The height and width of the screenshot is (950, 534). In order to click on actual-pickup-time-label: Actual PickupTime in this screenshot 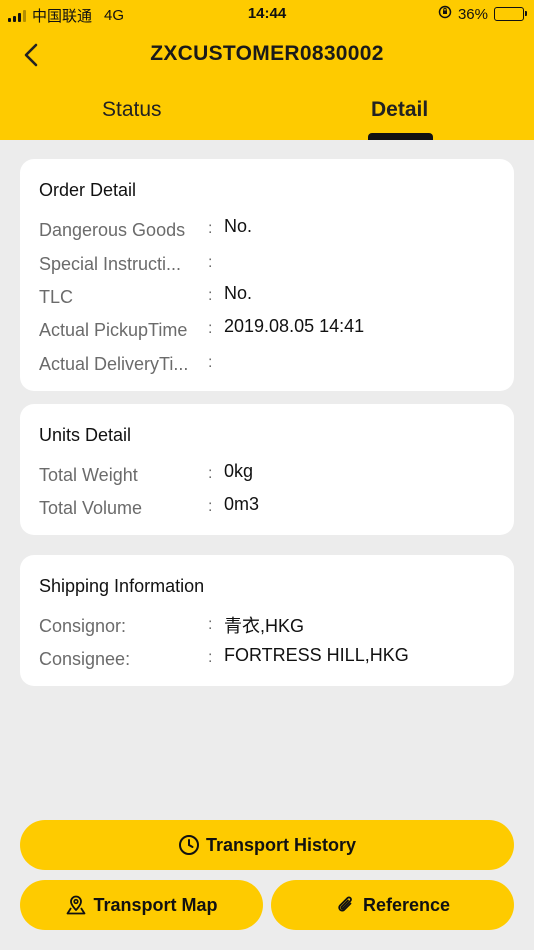, I will do `click(113, 330)`.